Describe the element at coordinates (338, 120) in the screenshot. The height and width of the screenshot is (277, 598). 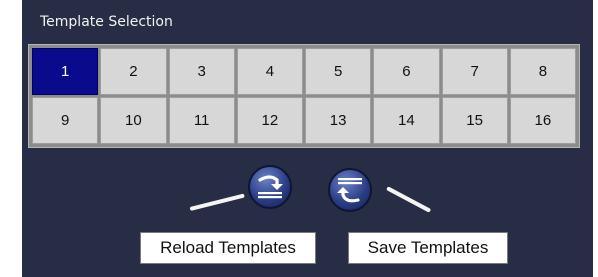
I see `template-cell-13: 13` at that location.